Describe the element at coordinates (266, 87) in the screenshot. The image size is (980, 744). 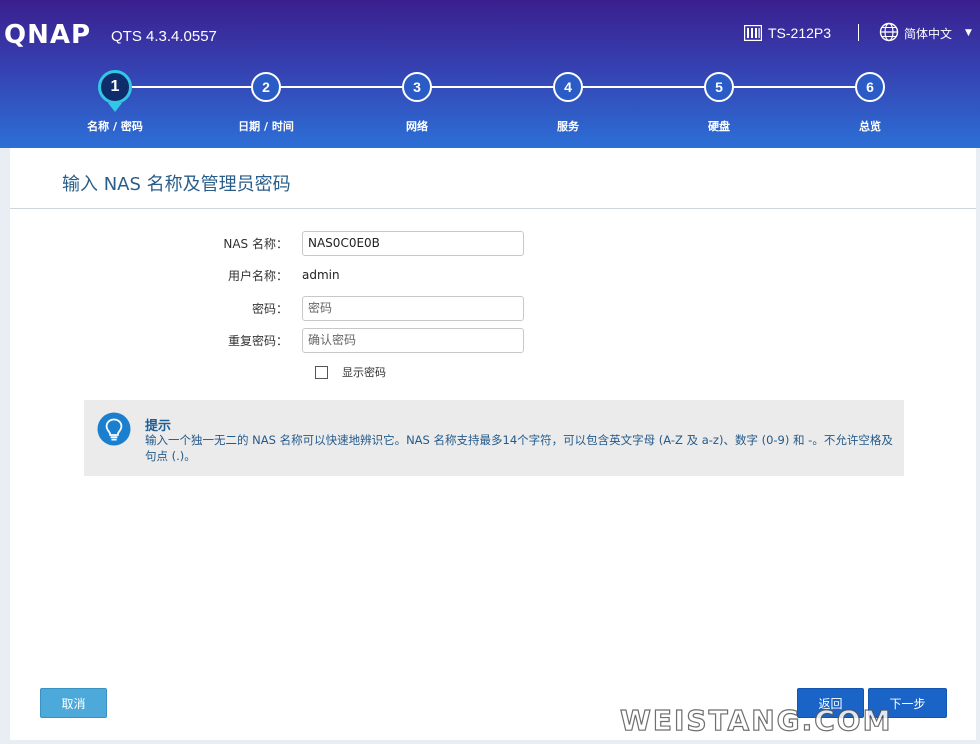
I see `step-number: 2` at that location.